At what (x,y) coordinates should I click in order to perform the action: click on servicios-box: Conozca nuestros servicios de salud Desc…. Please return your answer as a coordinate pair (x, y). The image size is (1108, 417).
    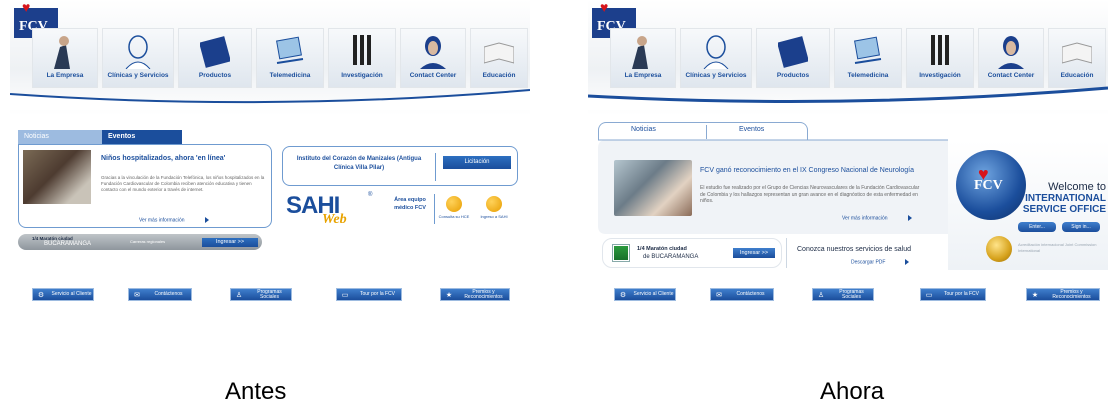
    Looking at the image, I should click on (871, 253).